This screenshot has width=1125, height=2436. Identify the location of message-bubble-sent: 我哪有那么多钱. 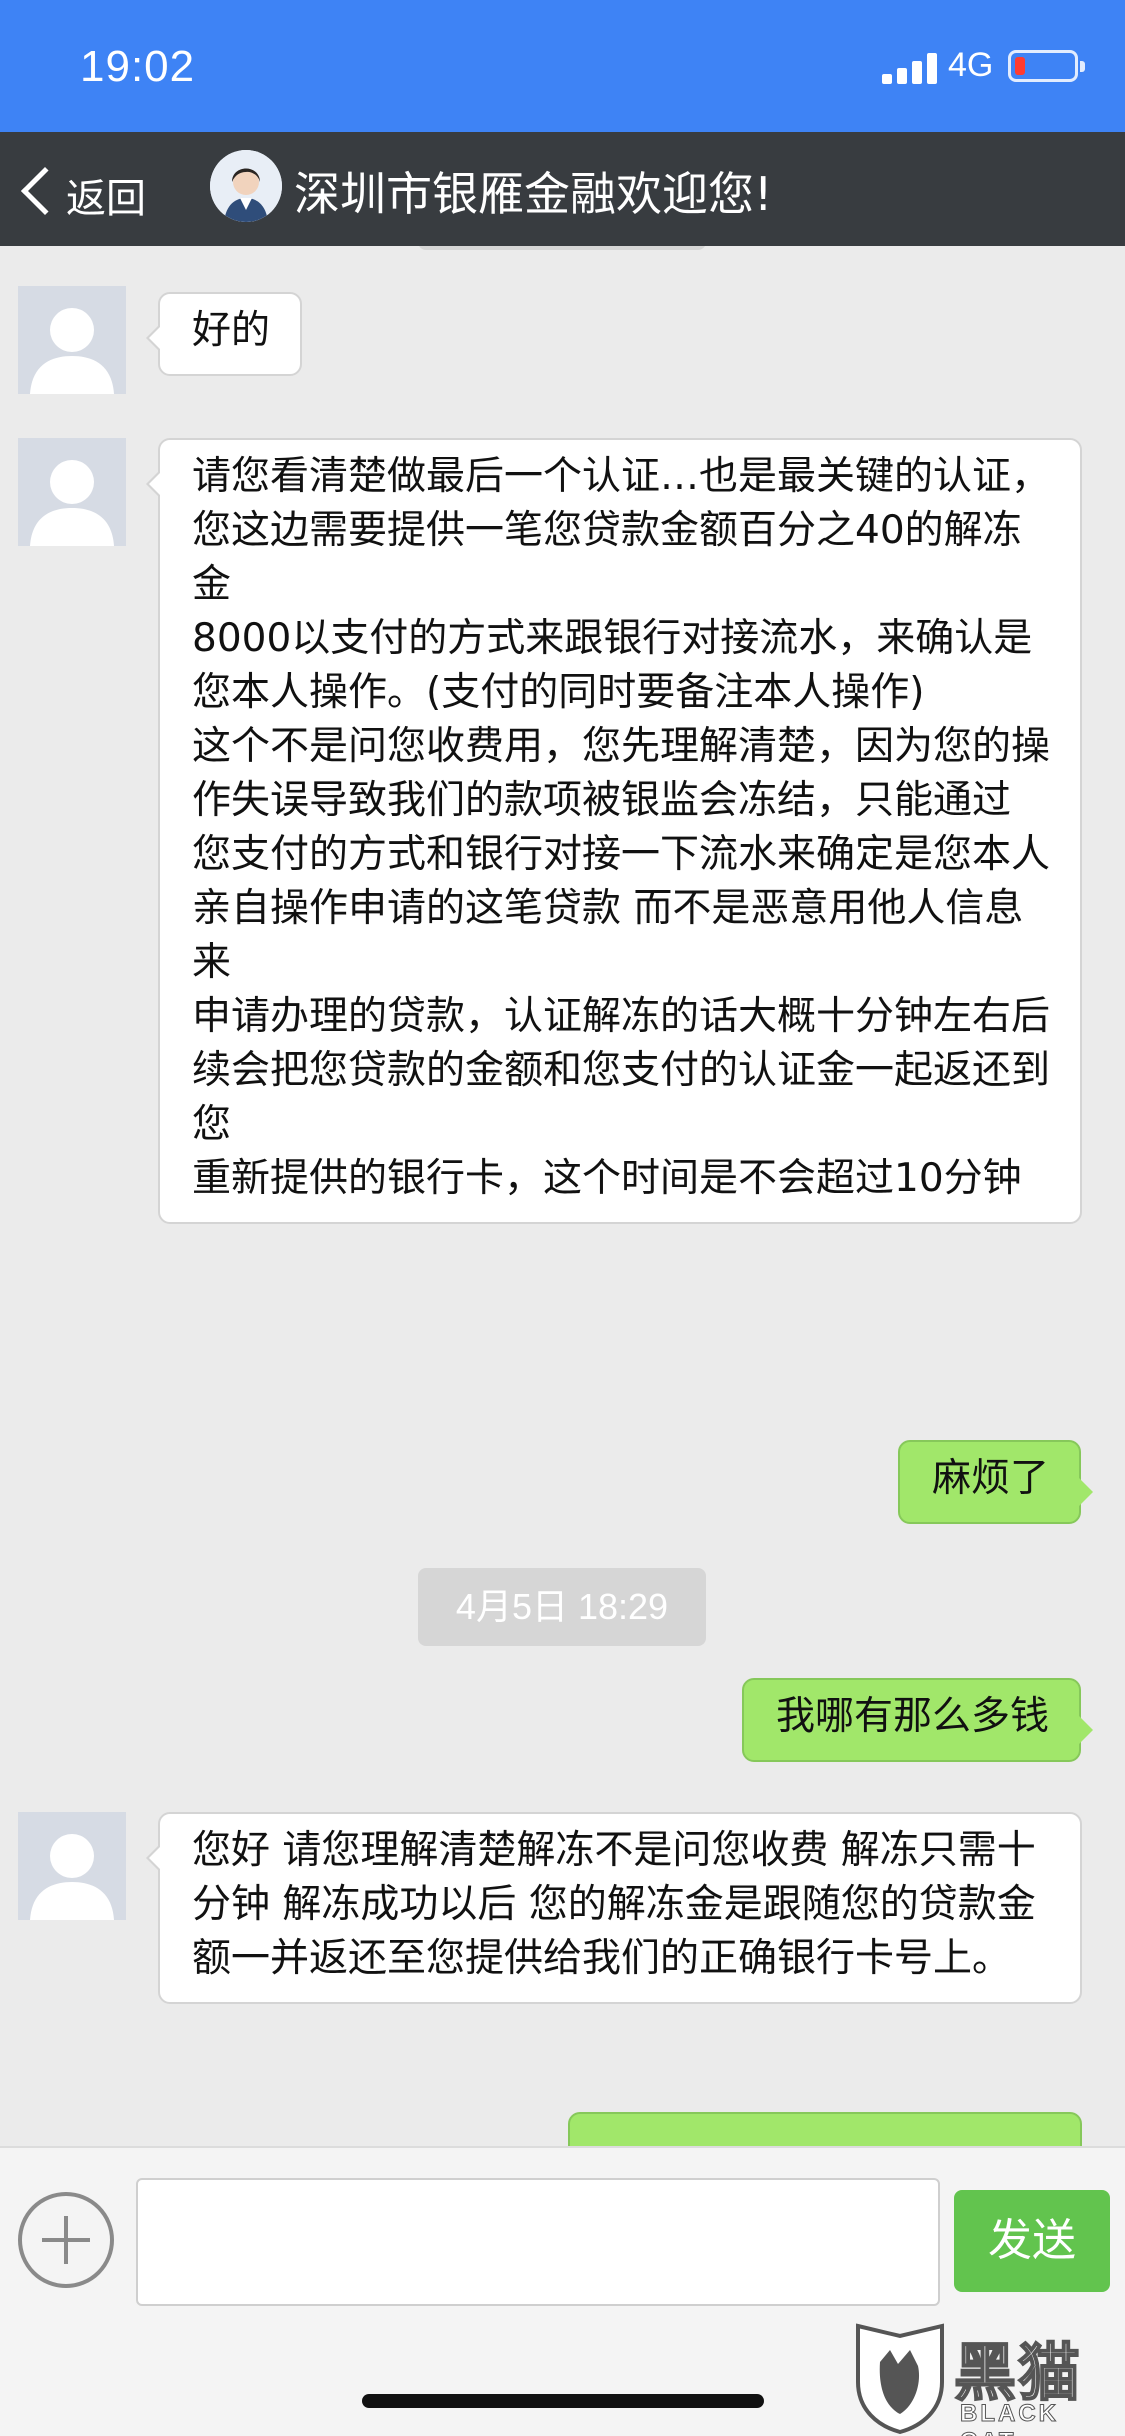
(917, 1720).